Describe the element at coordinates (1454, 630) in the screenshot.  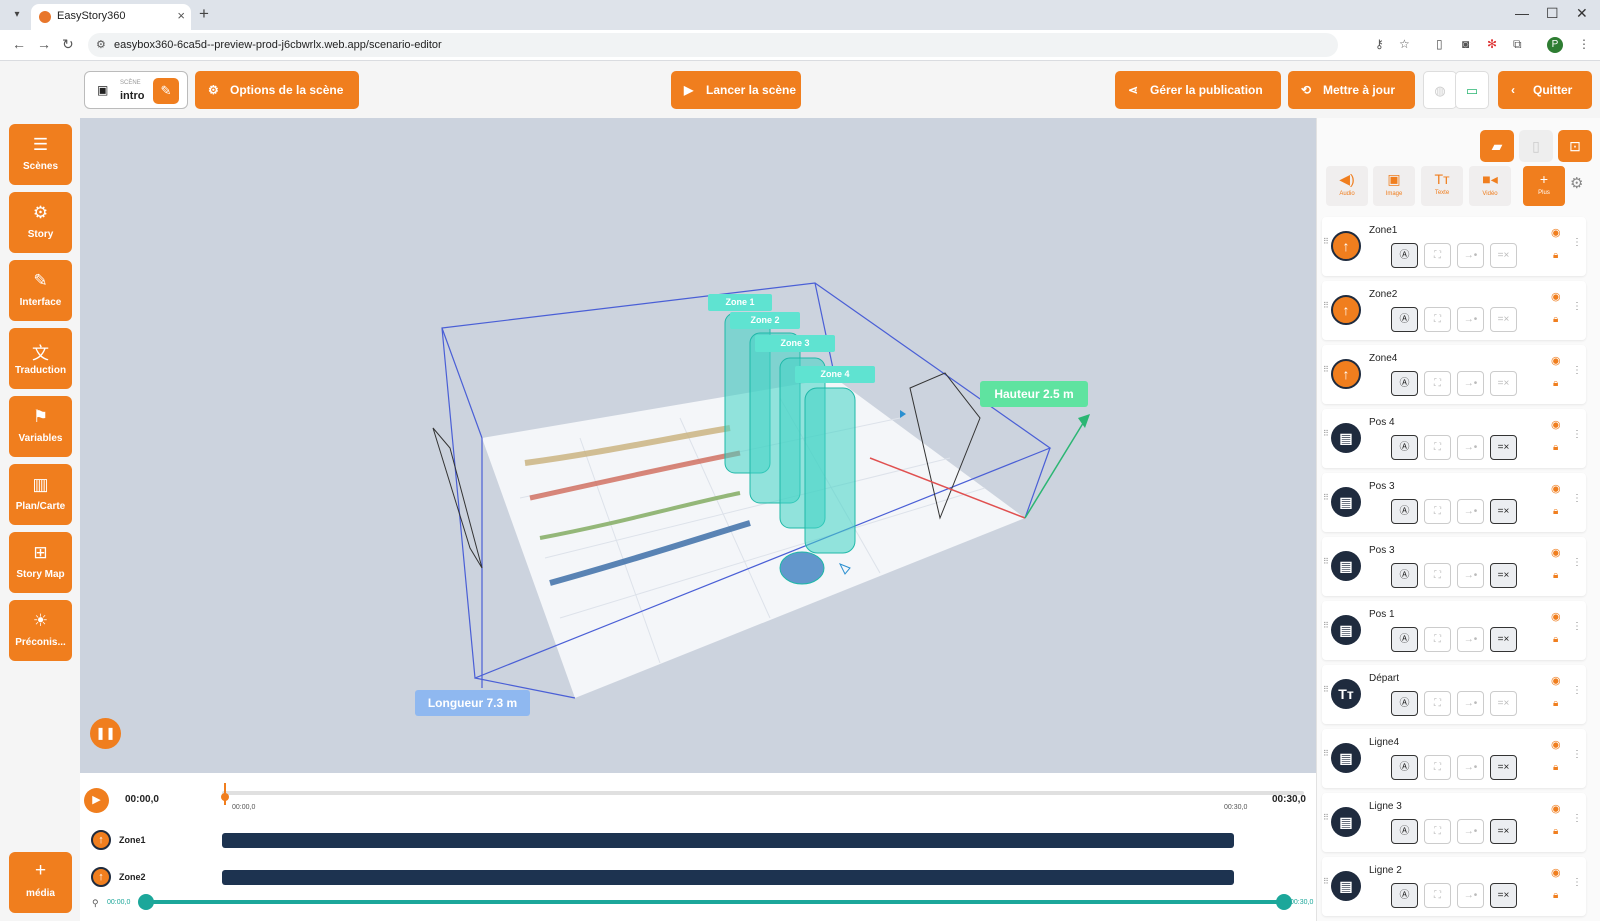
I see `list-item: ⠿ ▤ Pos 1 Ⓐ ⛶ →• =× ◉ 🔒︎ ⋮` at that location.